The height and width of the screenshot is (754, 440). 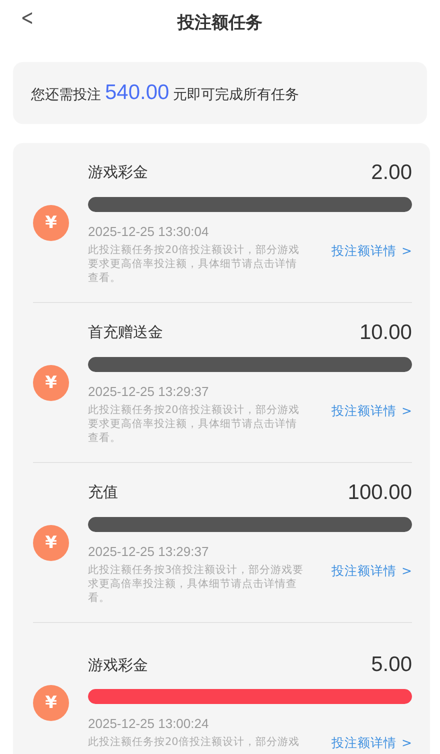 I want to click on task-amount: 2.00, so click(x=391, y=172).